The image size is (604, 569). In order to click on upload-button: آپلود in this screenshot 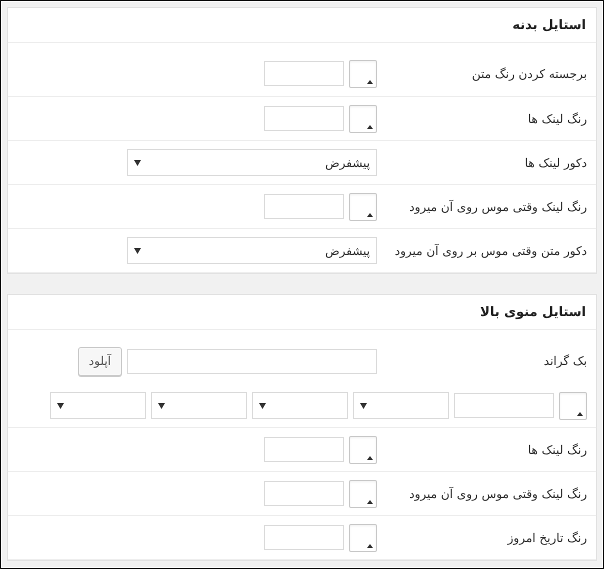, I will do `click(100, 361)`.